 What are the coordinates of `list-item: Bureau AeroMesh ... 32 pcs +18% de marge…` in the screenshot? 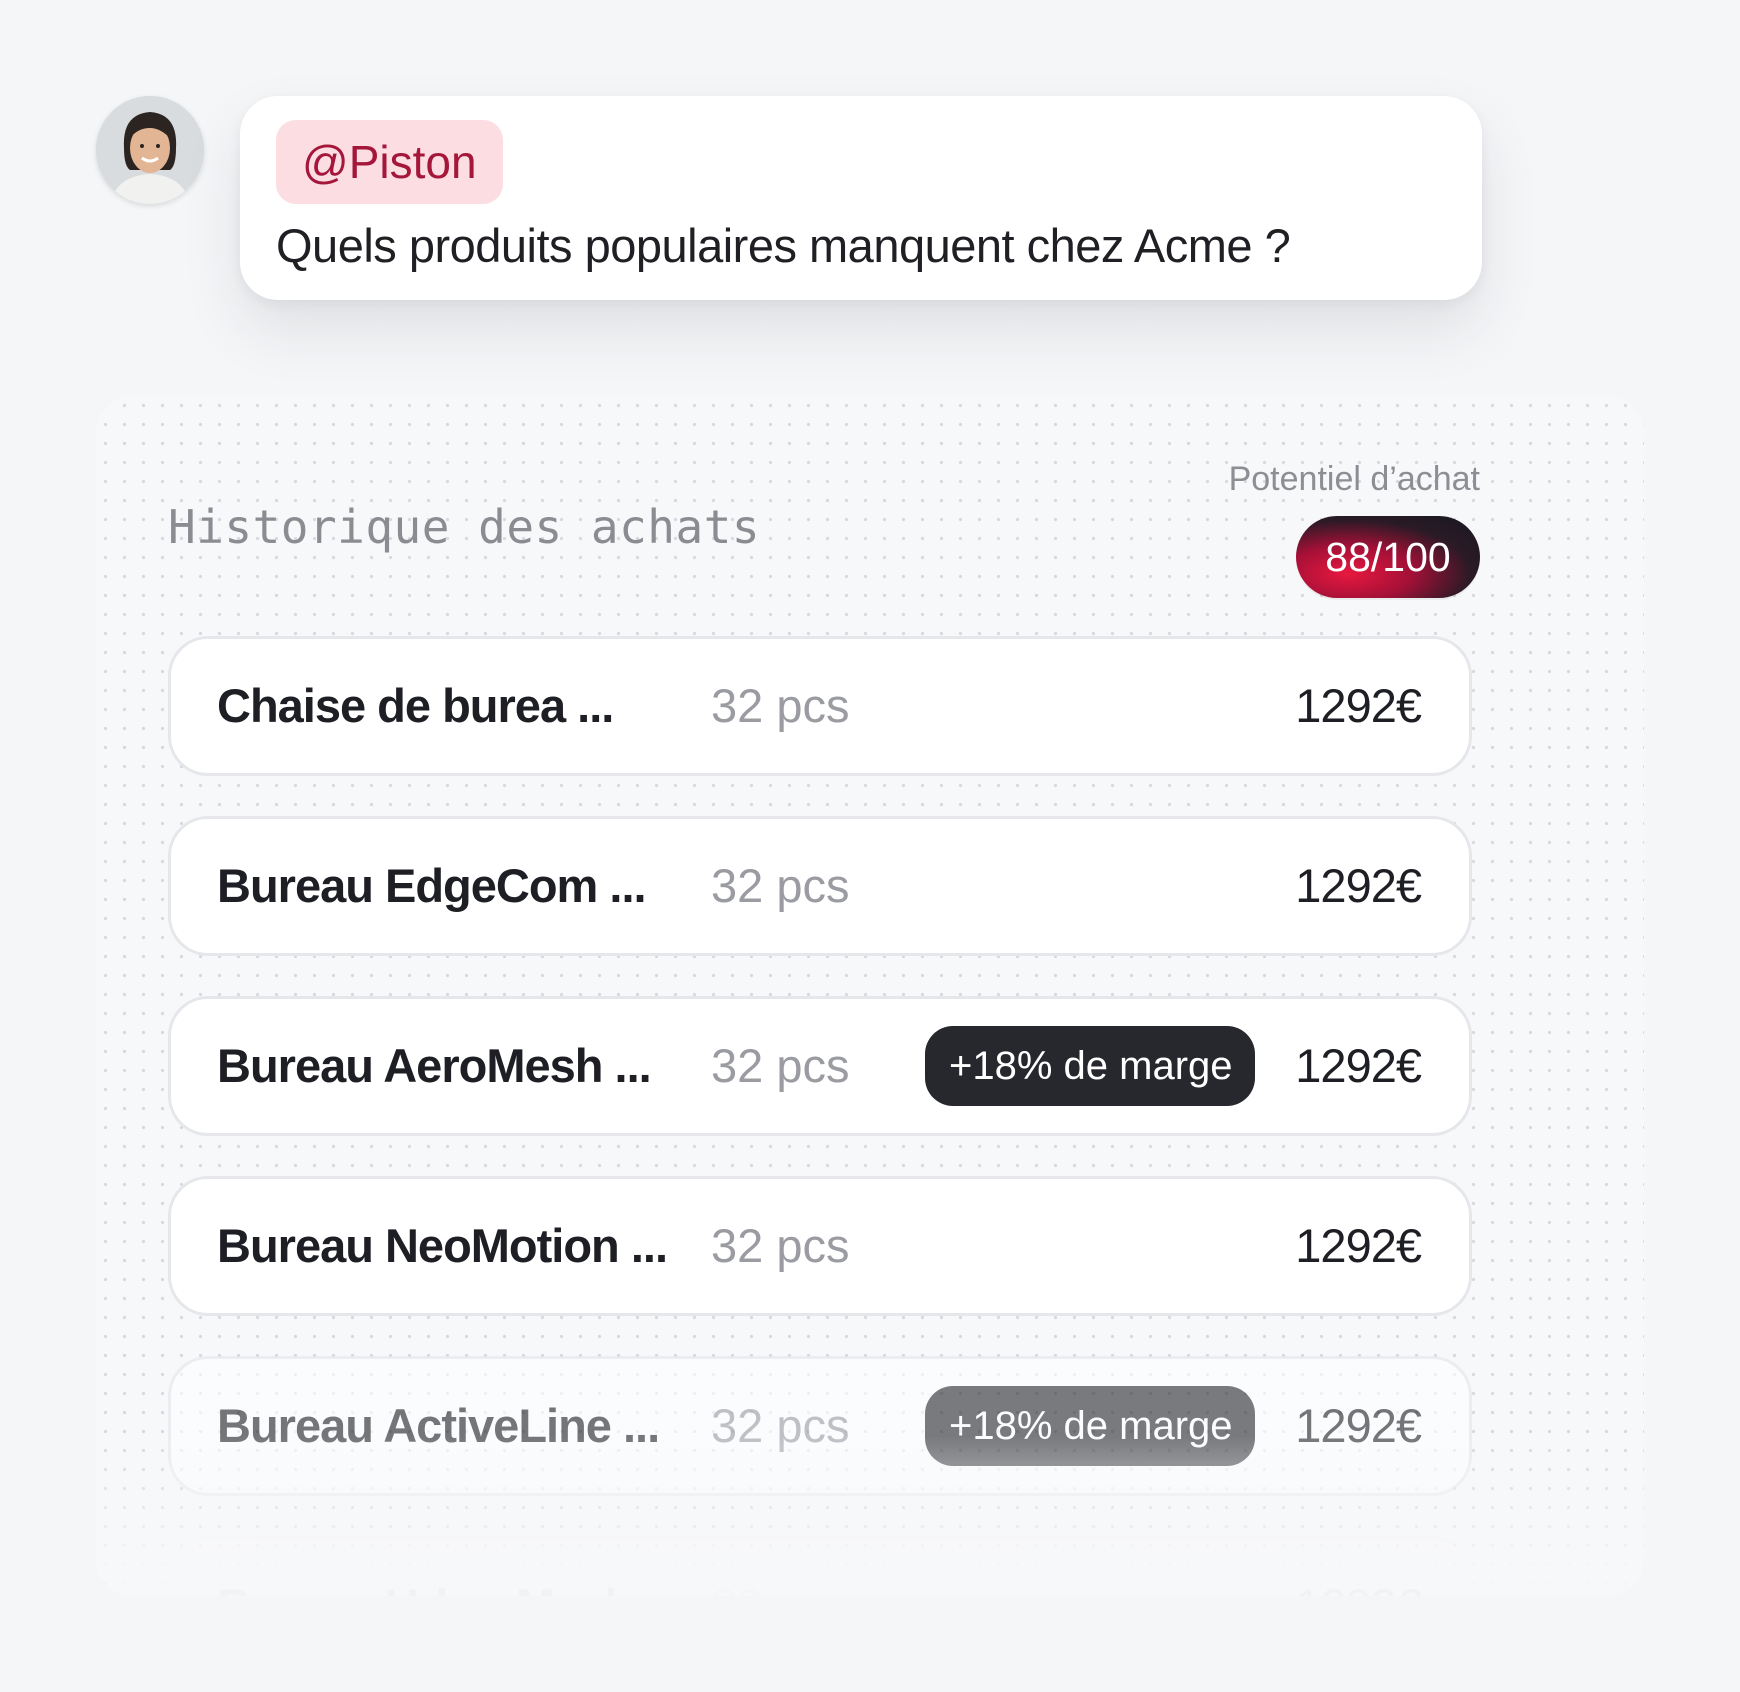 It's located at (820, 1066).